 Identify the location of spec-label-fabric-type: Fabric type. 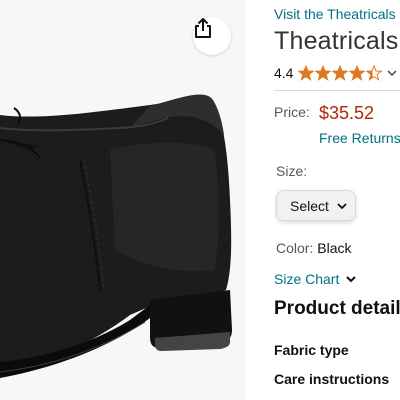
(311, 350).